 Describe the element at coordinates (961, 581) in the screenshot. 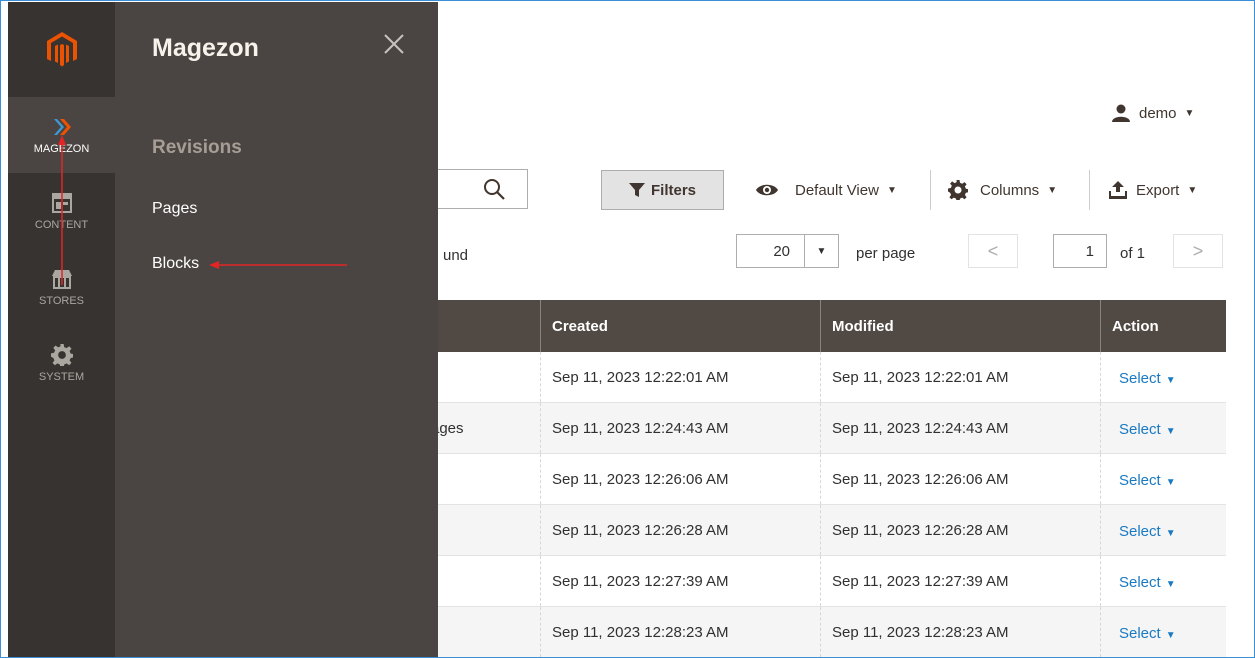

I see `modified-cell: Sep 11, 2023 12:27:39 AM` at that location.